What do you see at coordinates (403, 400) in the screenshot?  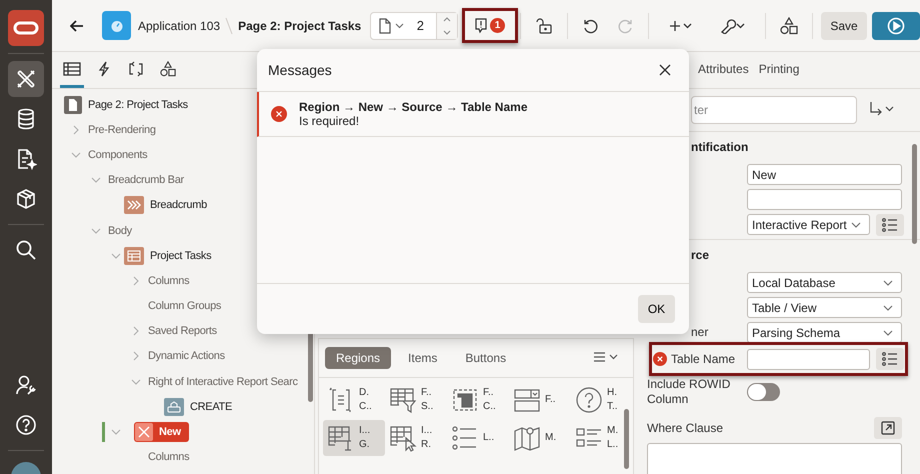 I see `grid-filter-icon` at bounding box center [403, 400].